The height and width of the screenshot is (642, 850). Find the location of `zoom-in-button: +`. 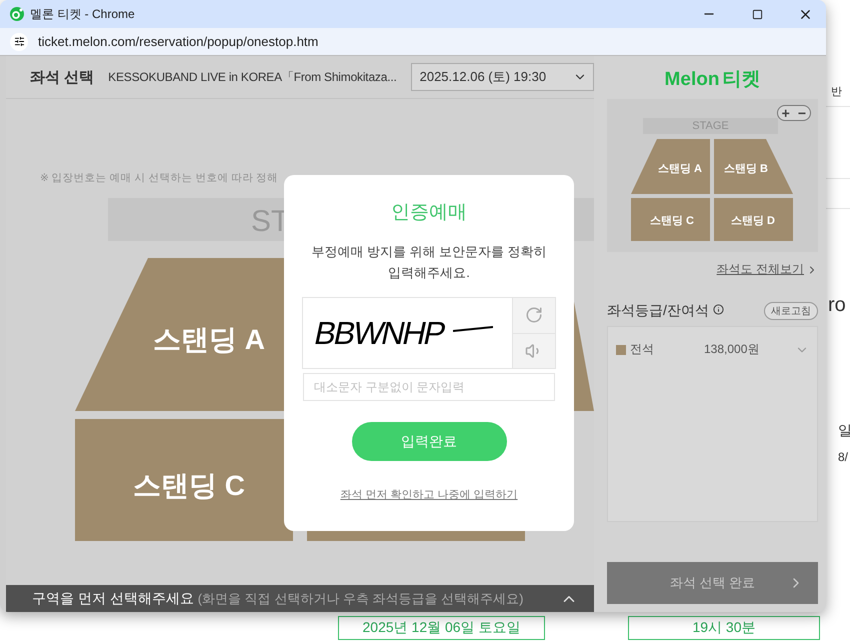

zoom-in-button: + is located at coordinates (786, 113).